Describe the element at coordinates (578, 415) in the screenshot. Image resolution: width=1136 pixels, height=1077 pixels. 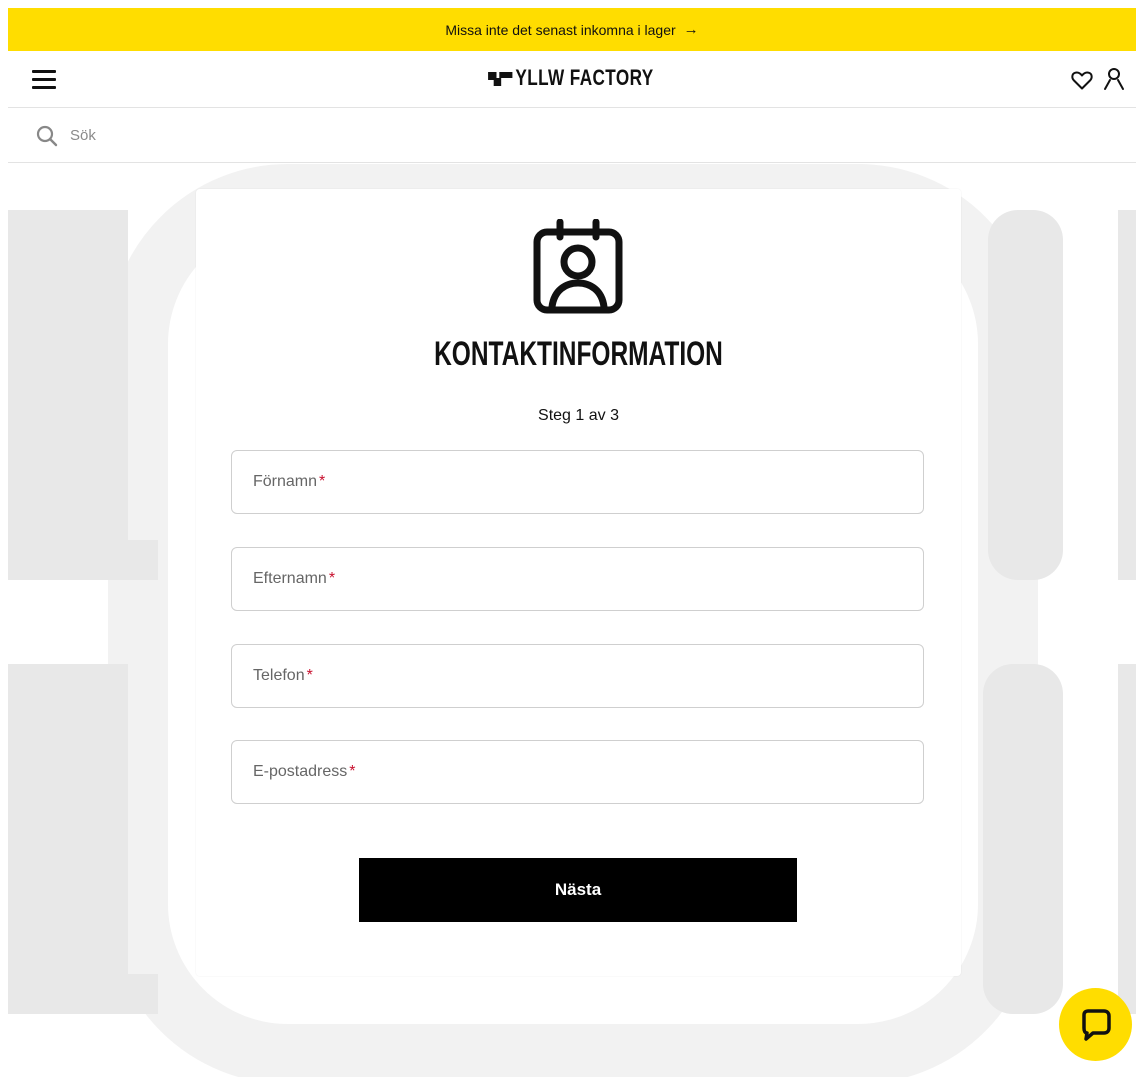
I see `step-indicator: Steg 1 av 3` at that location.